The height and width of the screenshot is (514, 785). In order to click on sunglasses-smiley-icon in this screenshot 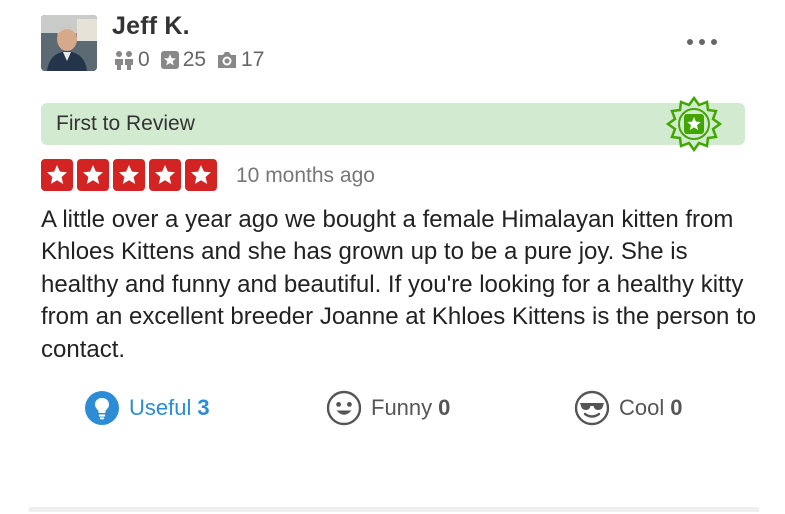, I will do `click(592, 408)`.